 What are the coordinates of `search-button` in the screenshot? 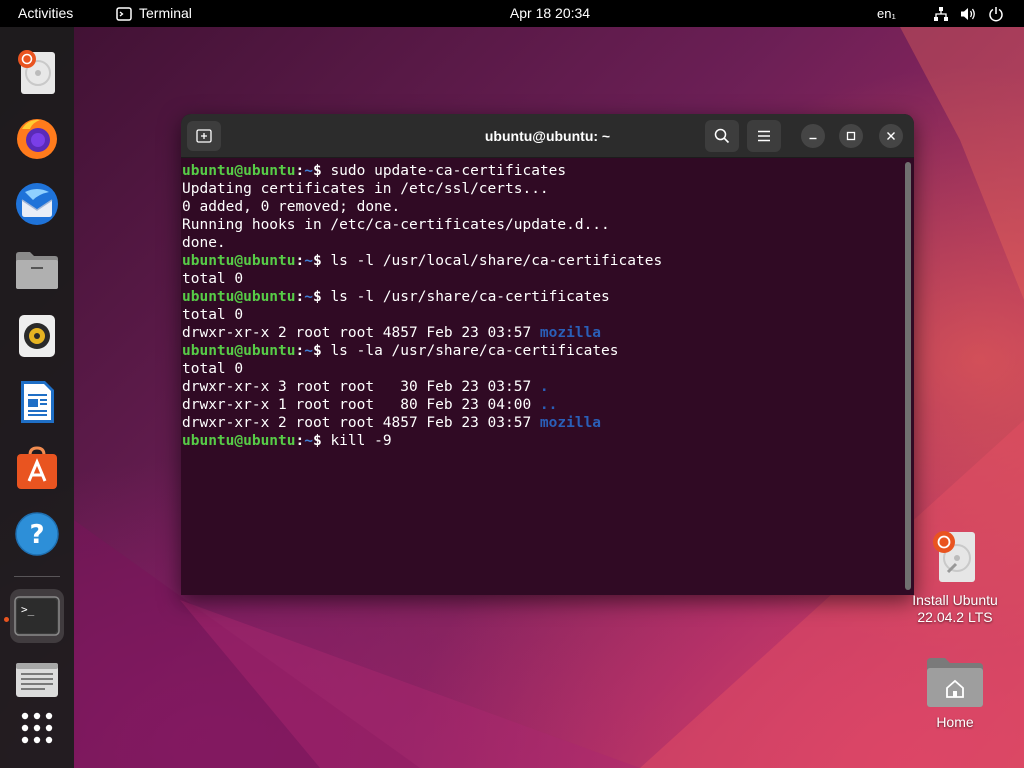 It's located at (722, 136).